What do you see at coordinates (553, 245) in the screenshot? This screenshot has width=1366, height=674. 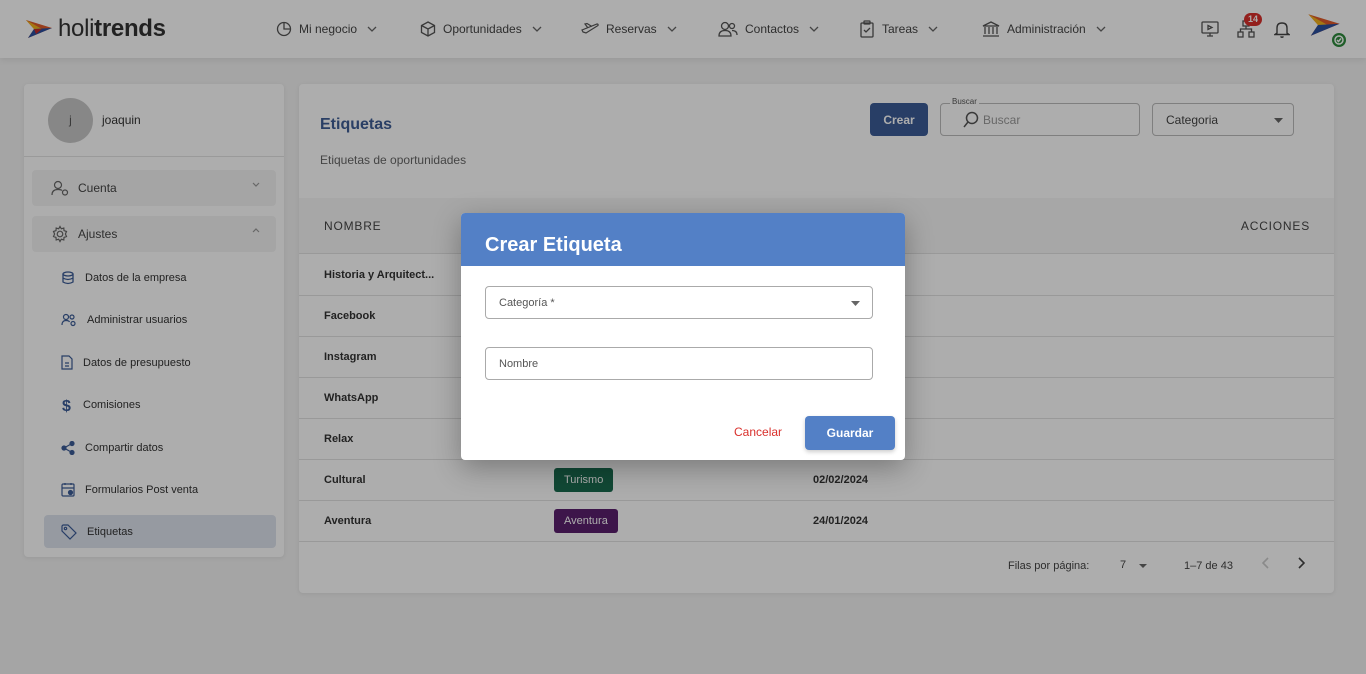 I see `dialog-title: Crear Etiqueta` at bounding box center [553, 245].